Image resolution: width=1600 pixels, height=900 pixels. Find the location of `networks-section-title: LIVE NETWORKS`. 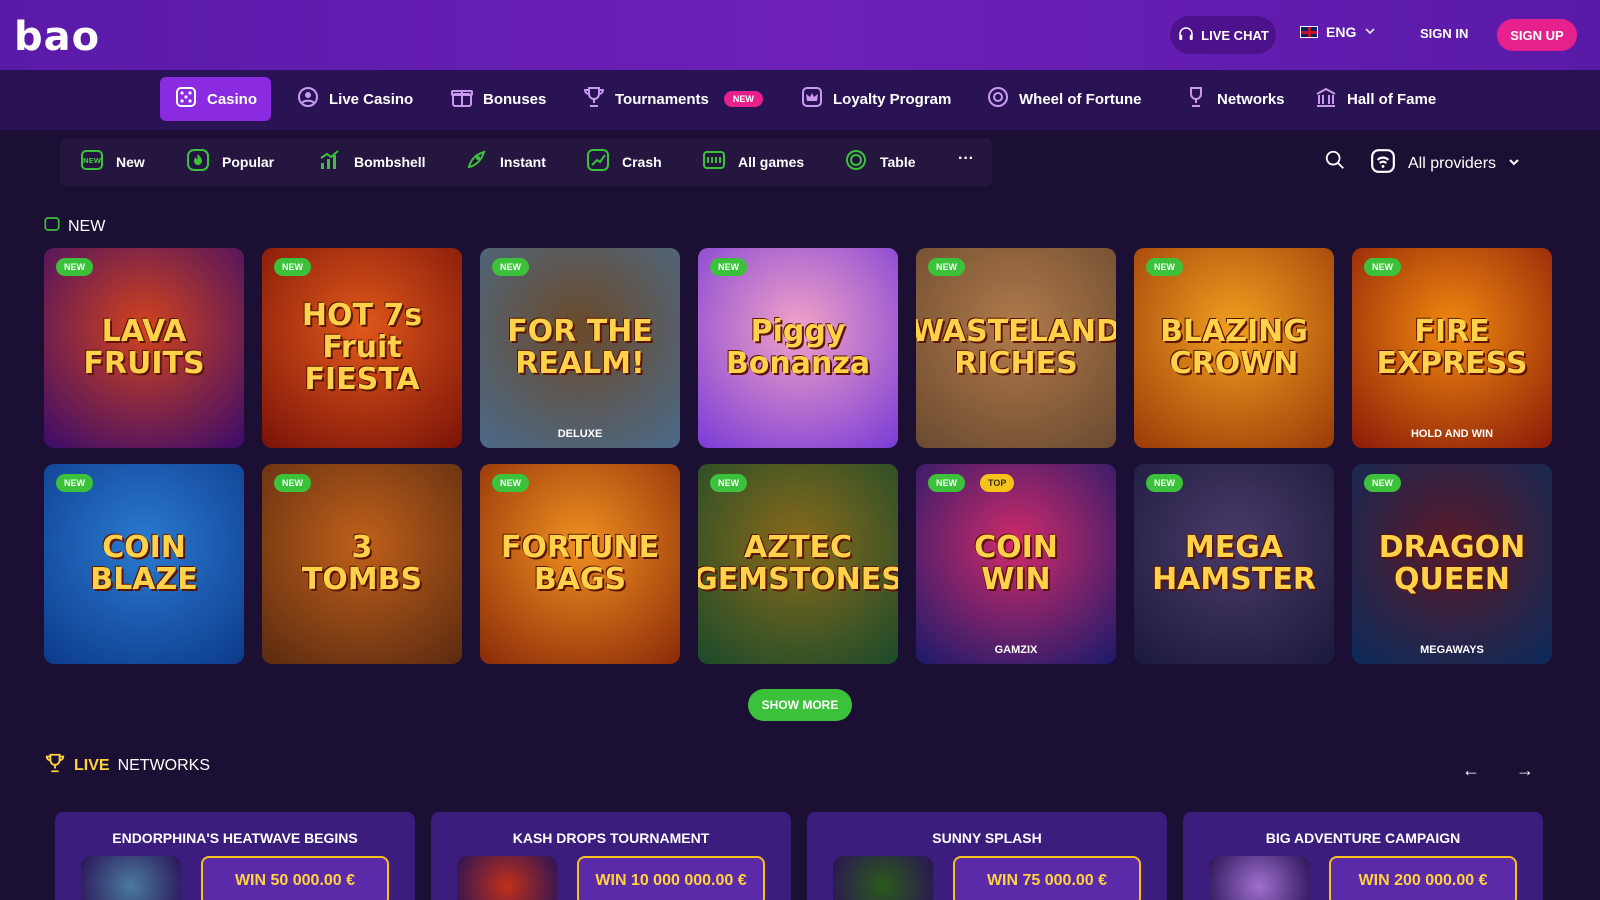

networks-section-title: LIVE NETWORKS is located at coordinates (127, 765).